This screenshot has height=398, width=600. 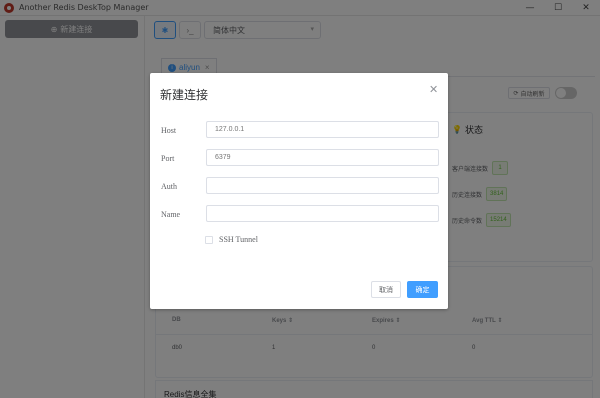 What do you see at coordinates (238, 239) in the screenshot?
I see `ssh-tunnel-label: SSH Tunnel` at bounding box center [238, 239].